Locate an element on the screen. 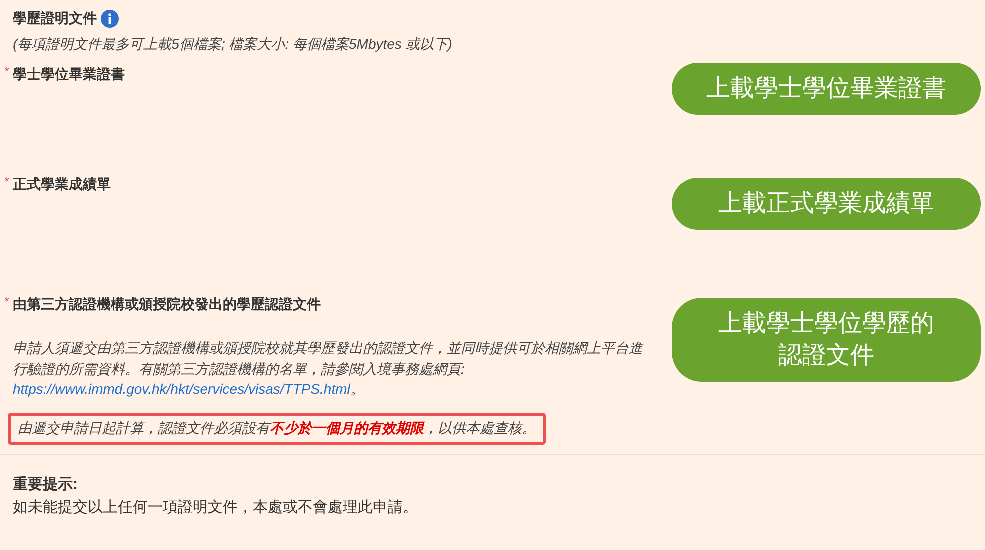 This screenshot has height=550, width=985. upload-button: 上載學士學位學歷的 認證文件 is located at coordinates (826, 340).